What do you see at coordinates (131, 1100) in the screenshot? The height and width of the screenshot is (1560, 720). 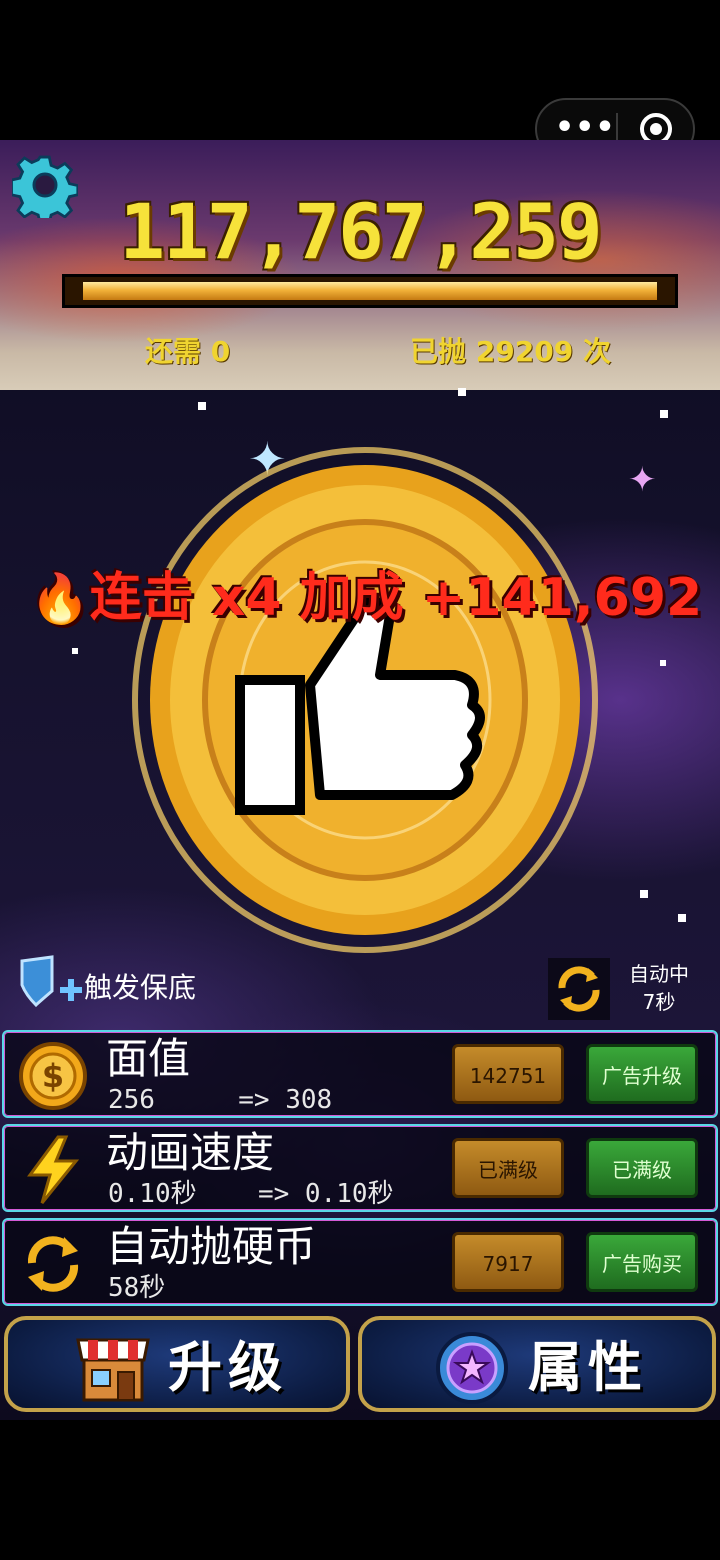 I see `current-value: 256` at bounding box center [131, 1100].